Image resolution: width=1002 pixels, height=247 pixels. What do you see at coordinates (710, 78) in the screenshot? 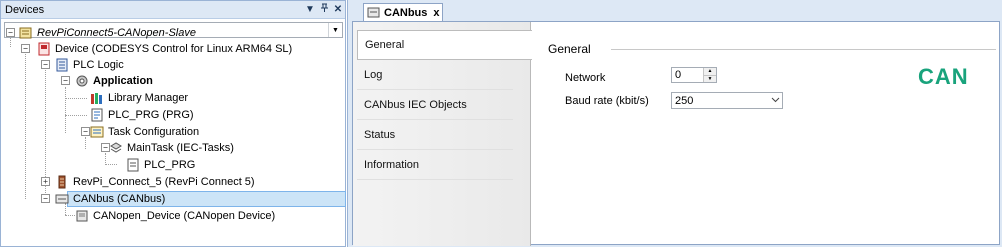
I see `spin-down-icon: ▼` at bounding box center [710, 78].